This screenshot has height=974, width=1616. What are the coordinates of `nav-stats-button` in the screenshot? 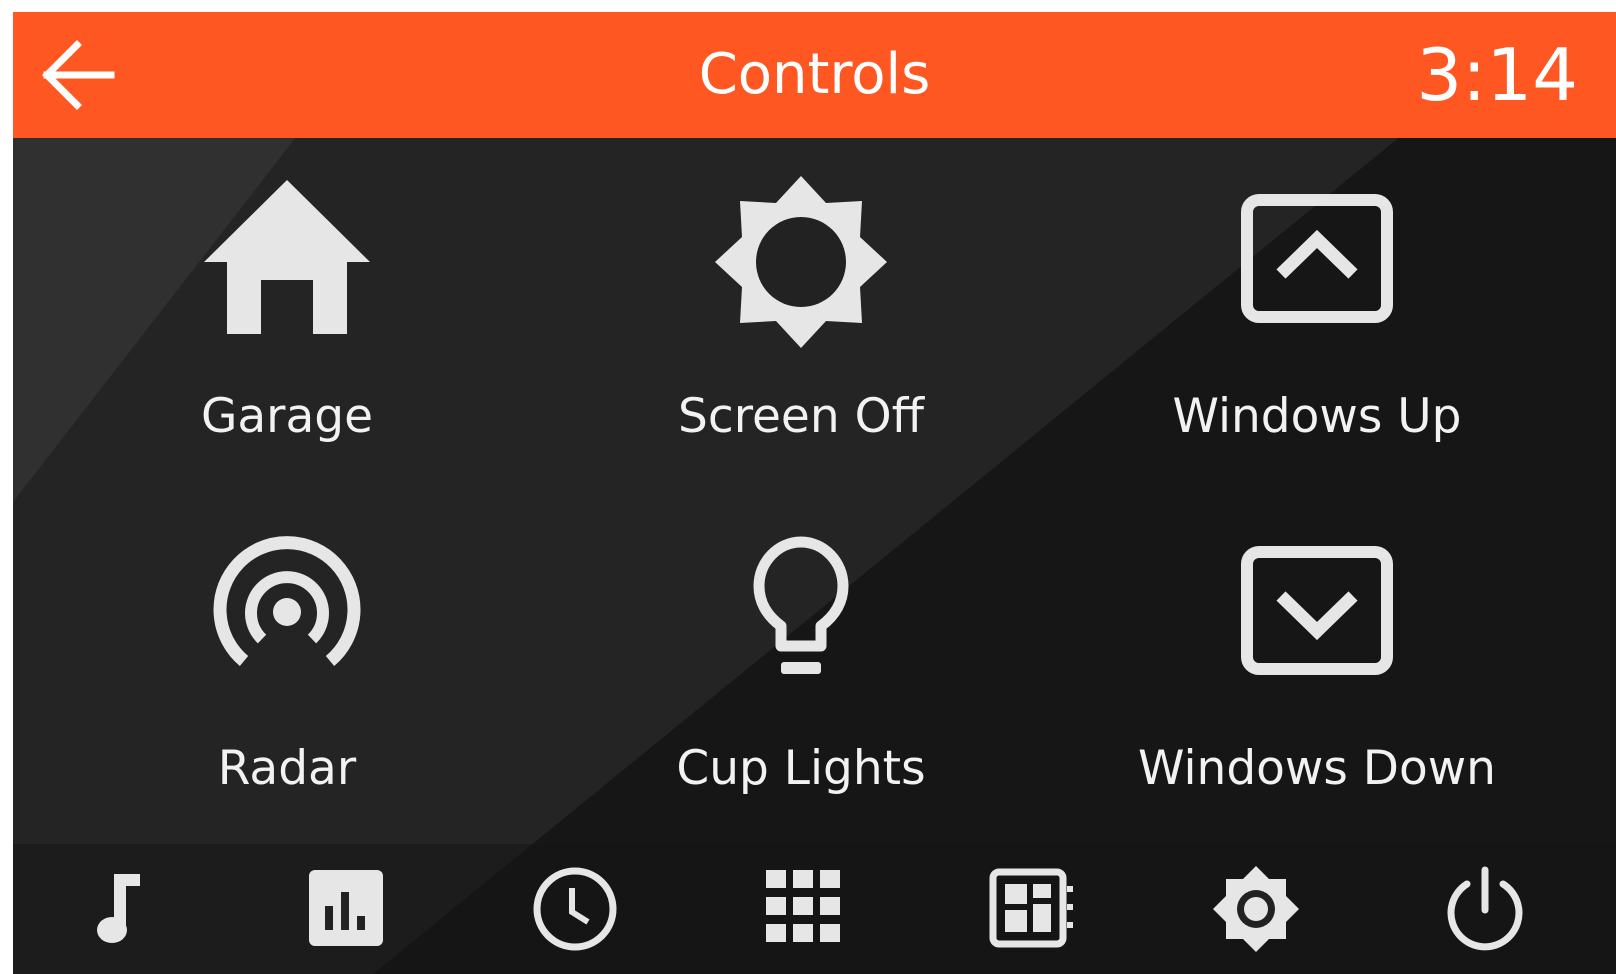 It's located at (346, 909).